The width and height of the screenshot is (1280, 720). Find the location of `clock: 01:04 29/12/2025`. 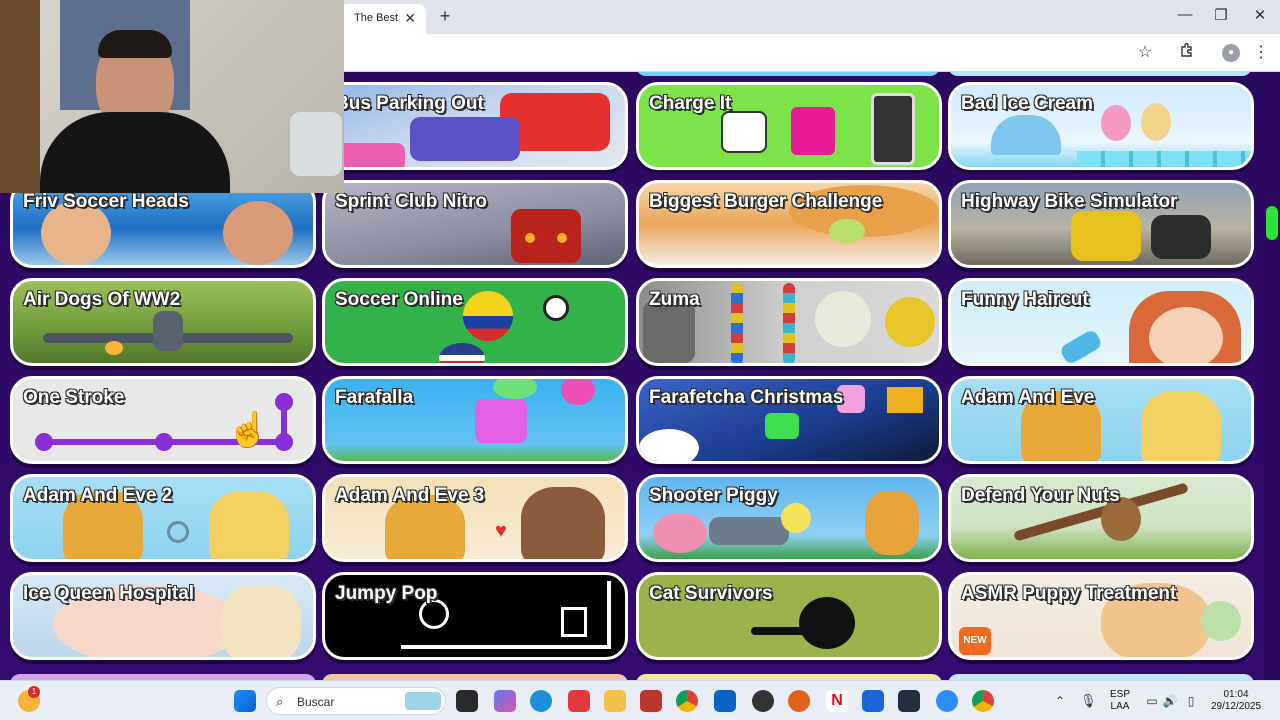

clock: 01:04 29/12/2025 is located at coordinates (1236, 701).